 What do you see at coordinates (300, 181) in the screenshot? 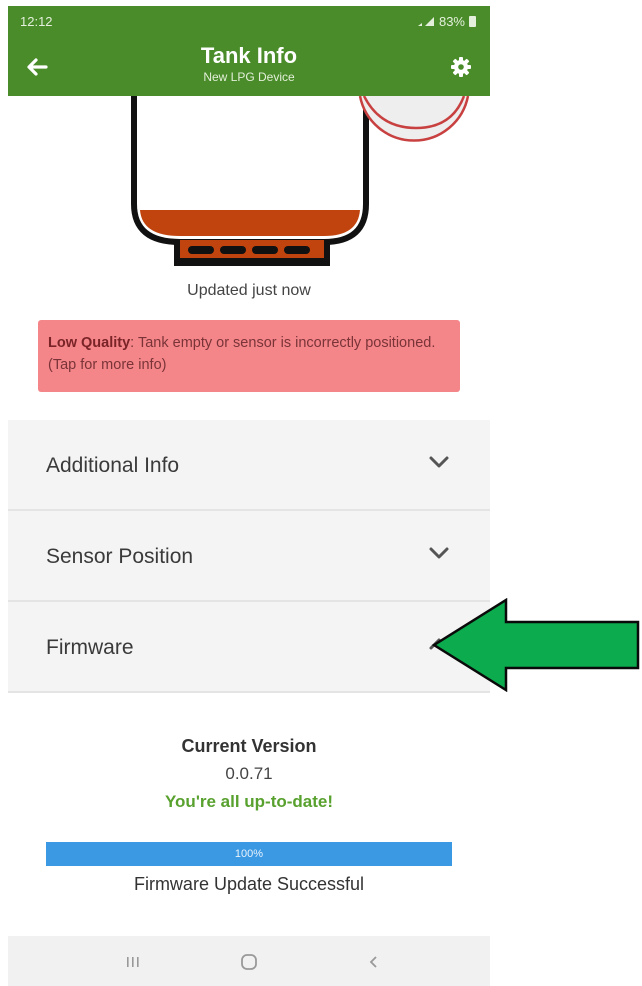
I see `tank-illustration` at bounding box center [300, 181].